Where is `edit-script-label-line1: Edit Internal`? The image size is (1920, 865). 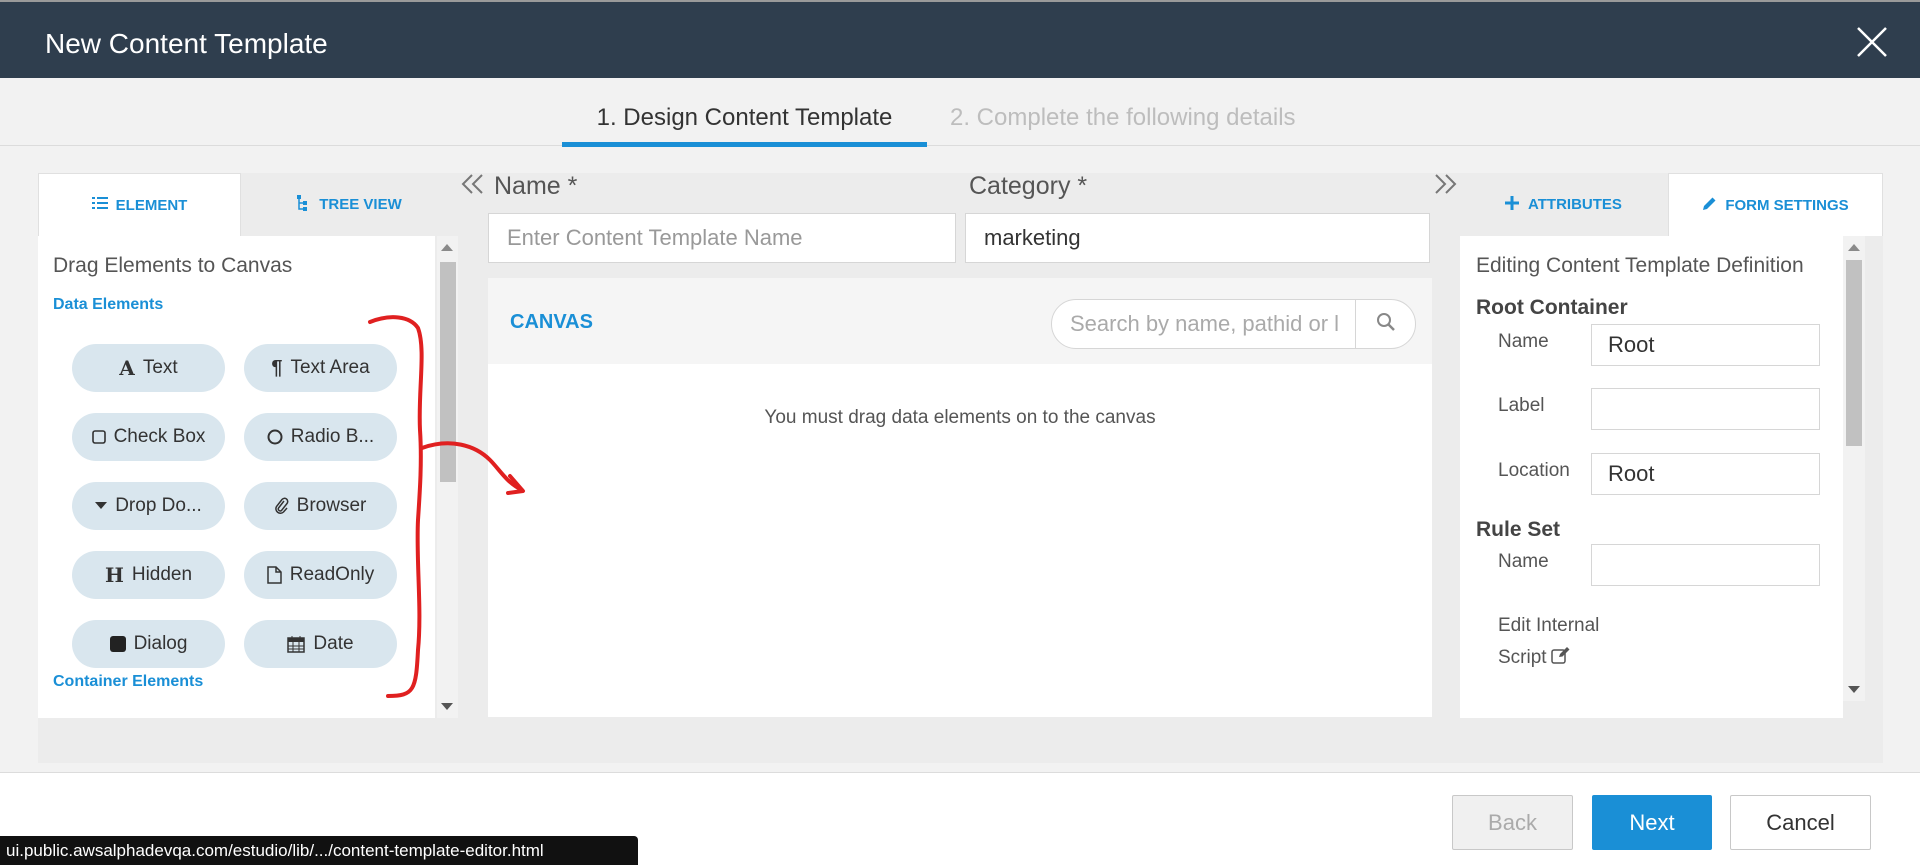
edit-script-label-line1: Edit Internal is located at coordinates (1549, 625).